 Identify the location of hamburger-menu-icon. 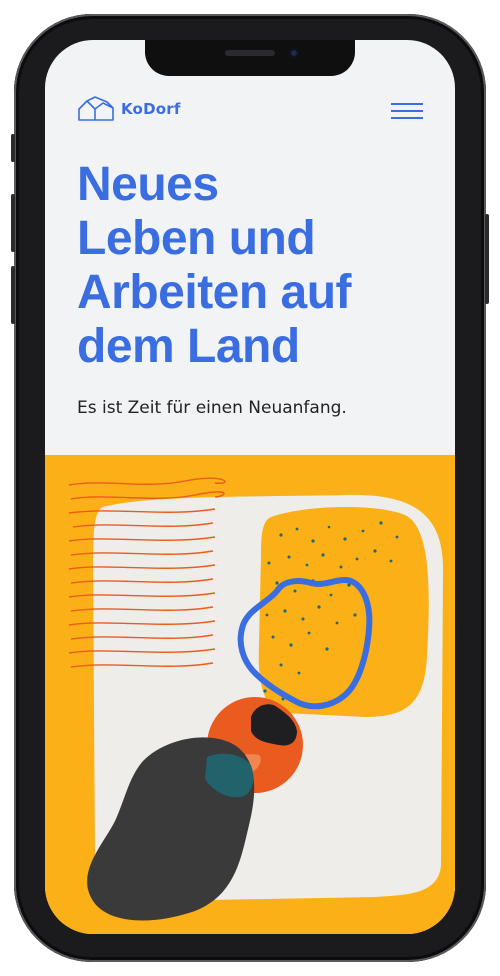
(407, 111).